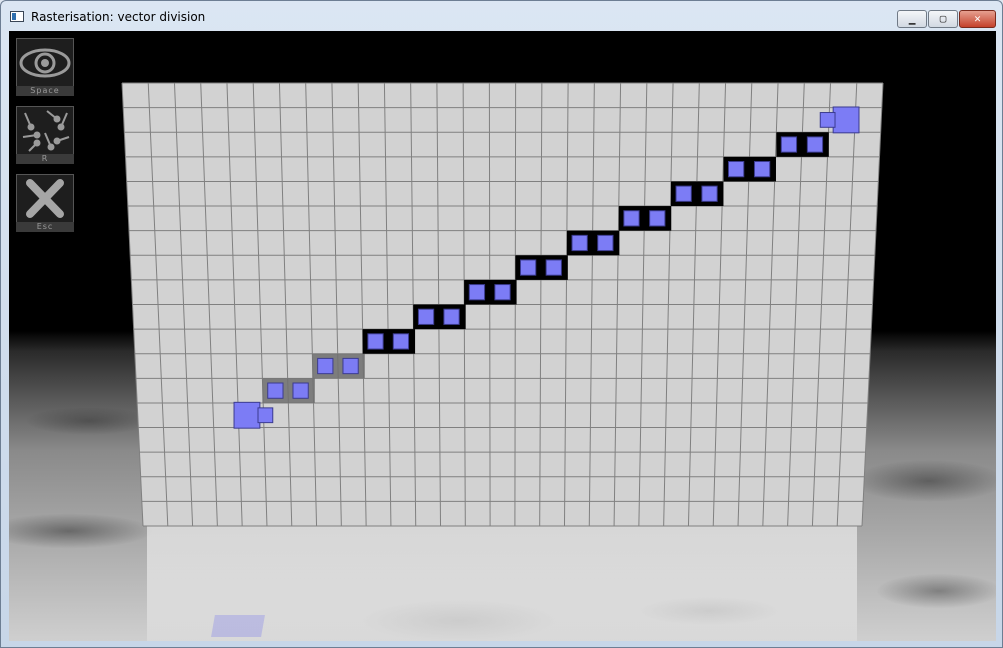 The width and height of the screenshot is (1003, 648). Describe the element at coordinates (501, 16) in the screenshot. I see `title-bar: Rasterisation: vector division ▁ ▢ ✕` at that location.